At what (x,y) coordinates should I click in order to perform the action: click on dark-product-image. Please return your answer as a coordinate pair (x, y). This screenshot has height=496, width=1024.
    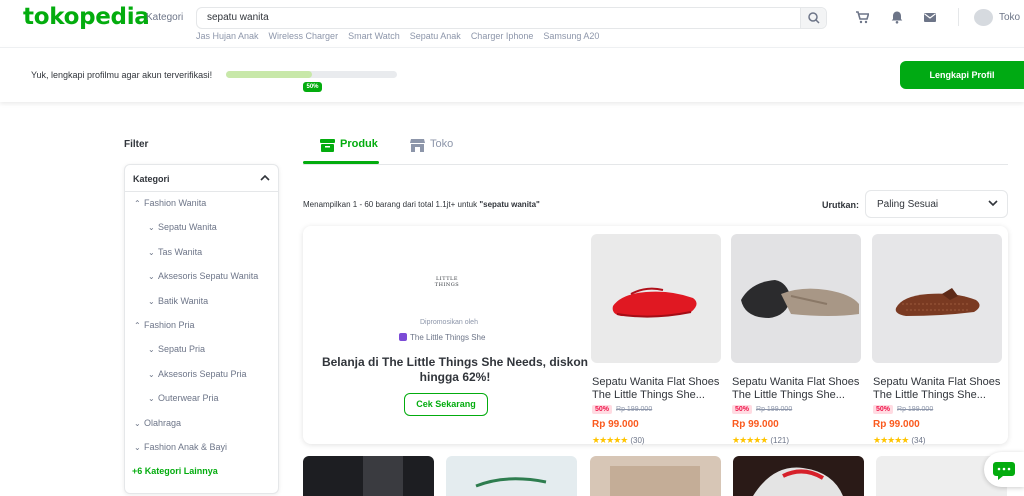
    Looking at the image, I should click on (383, 476).